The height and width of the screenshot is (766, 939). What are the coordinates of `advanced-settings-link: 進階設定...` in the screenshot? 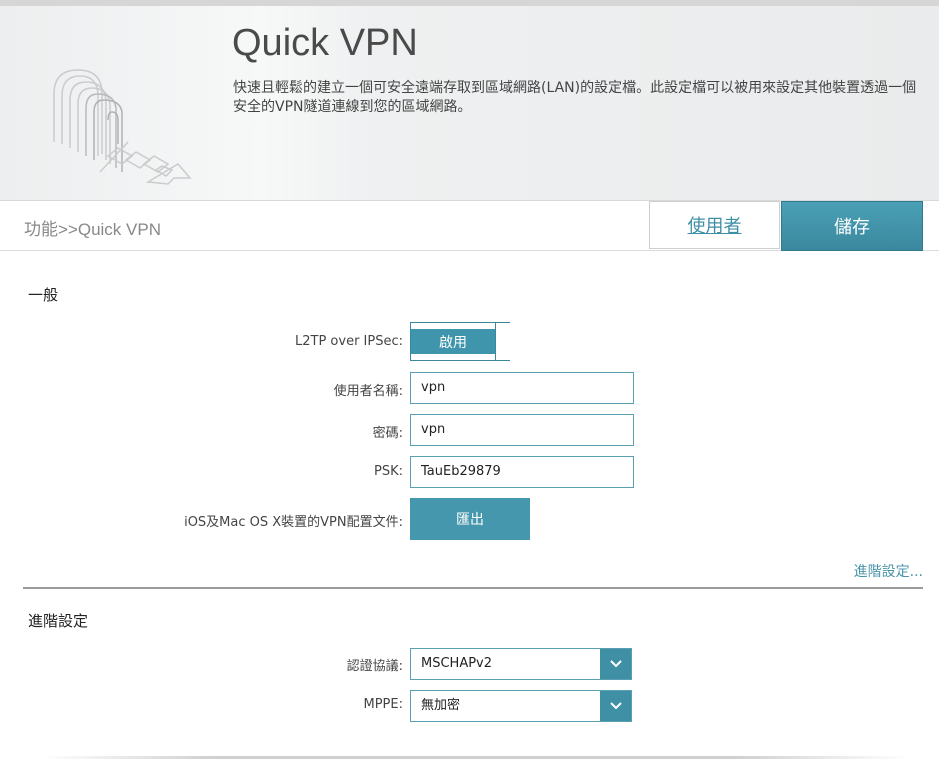 It's located at (888, 571).